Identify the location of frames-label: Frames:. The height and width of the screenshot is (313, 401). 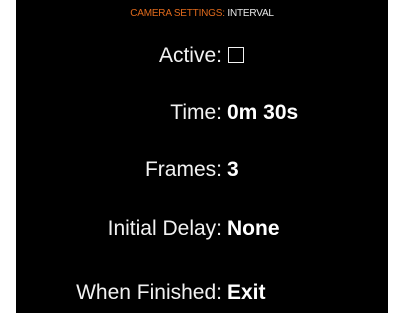
(183, 169).